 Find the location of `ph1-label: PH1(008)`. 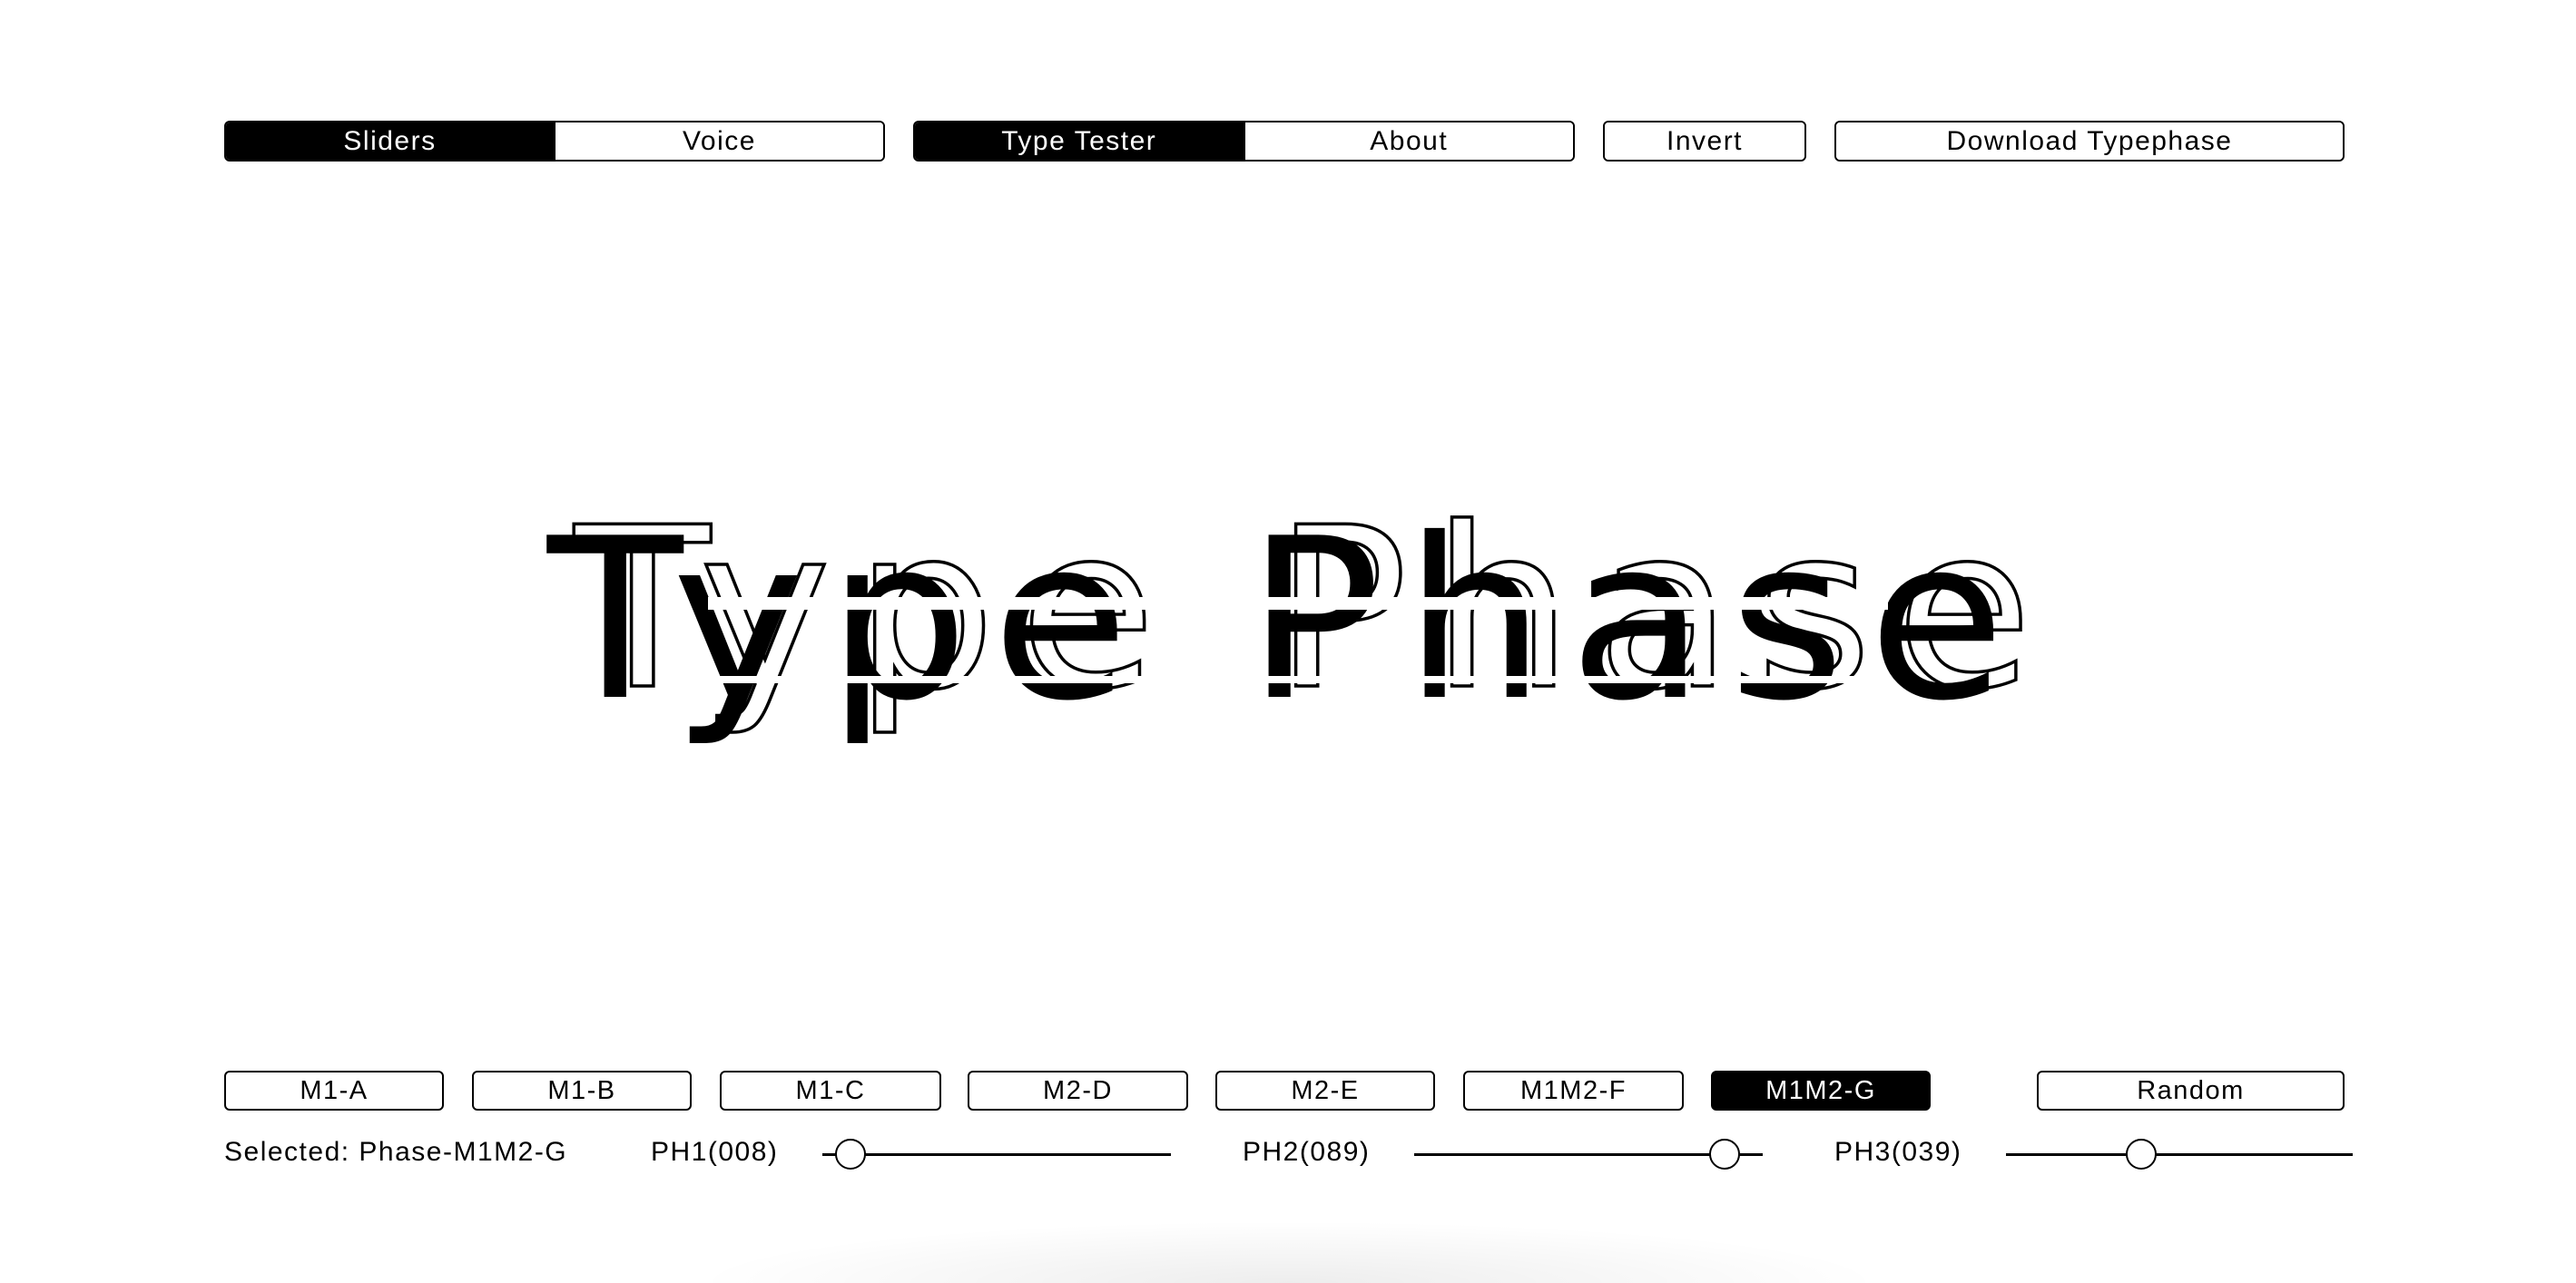

ph1-label: PH1(008) is located at coordinates (715, 1152).